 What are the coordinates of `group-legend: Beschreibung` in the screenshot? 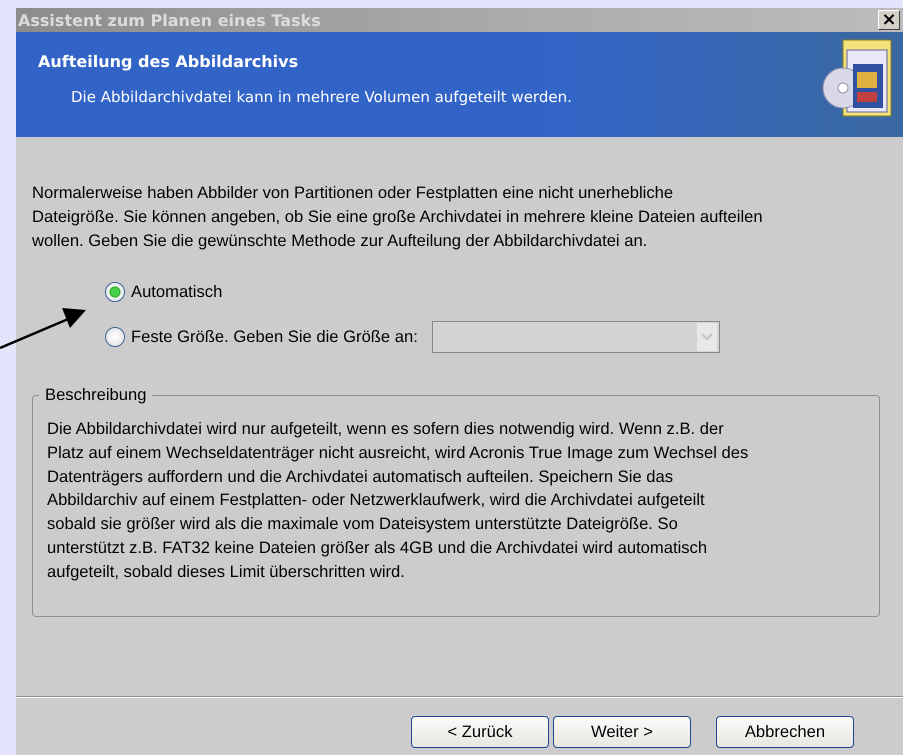 It's located at (95, 395).